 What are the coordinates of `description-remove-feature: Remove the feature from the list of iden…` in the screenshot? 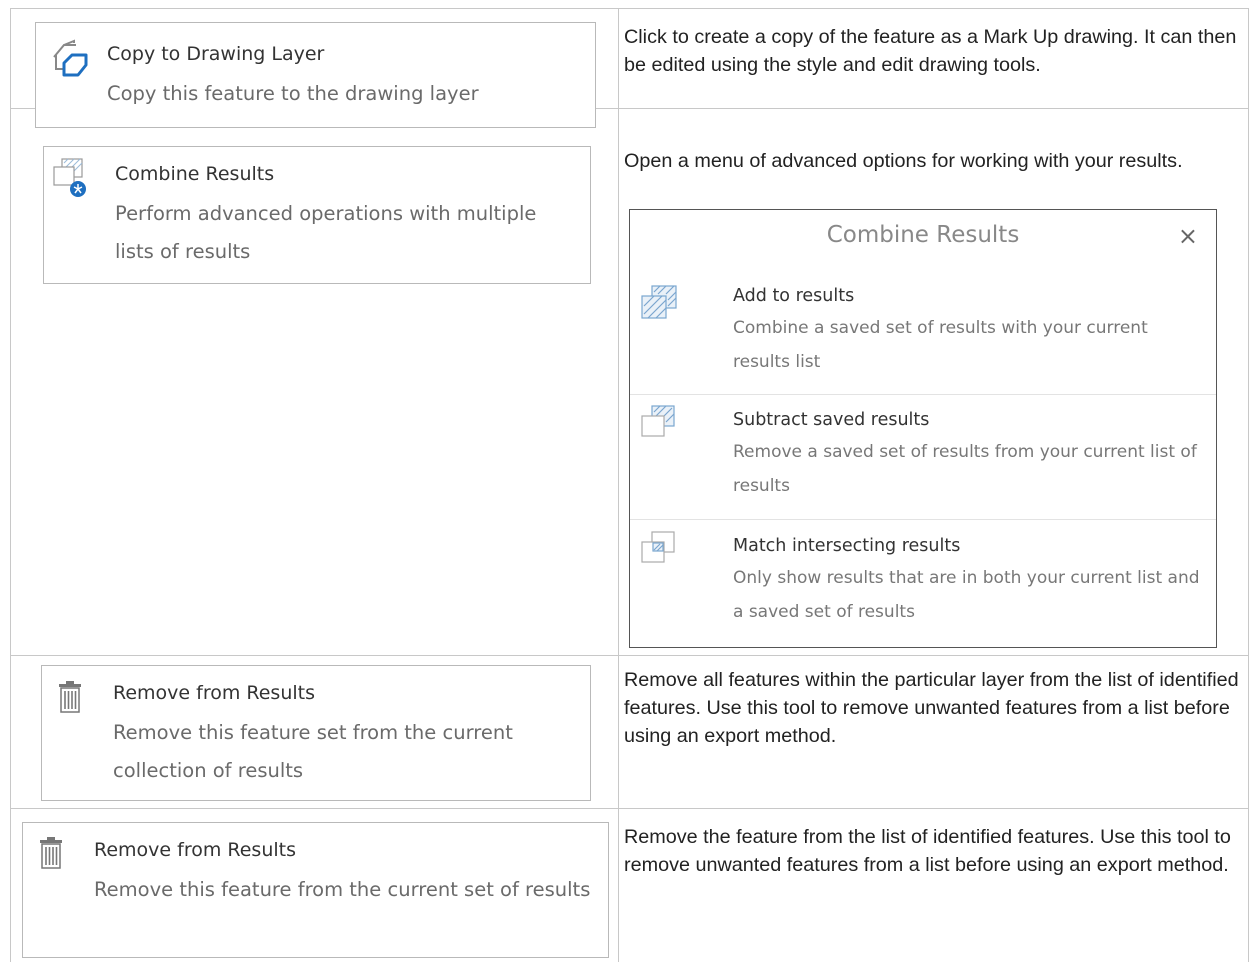 It's located at (927, 851).